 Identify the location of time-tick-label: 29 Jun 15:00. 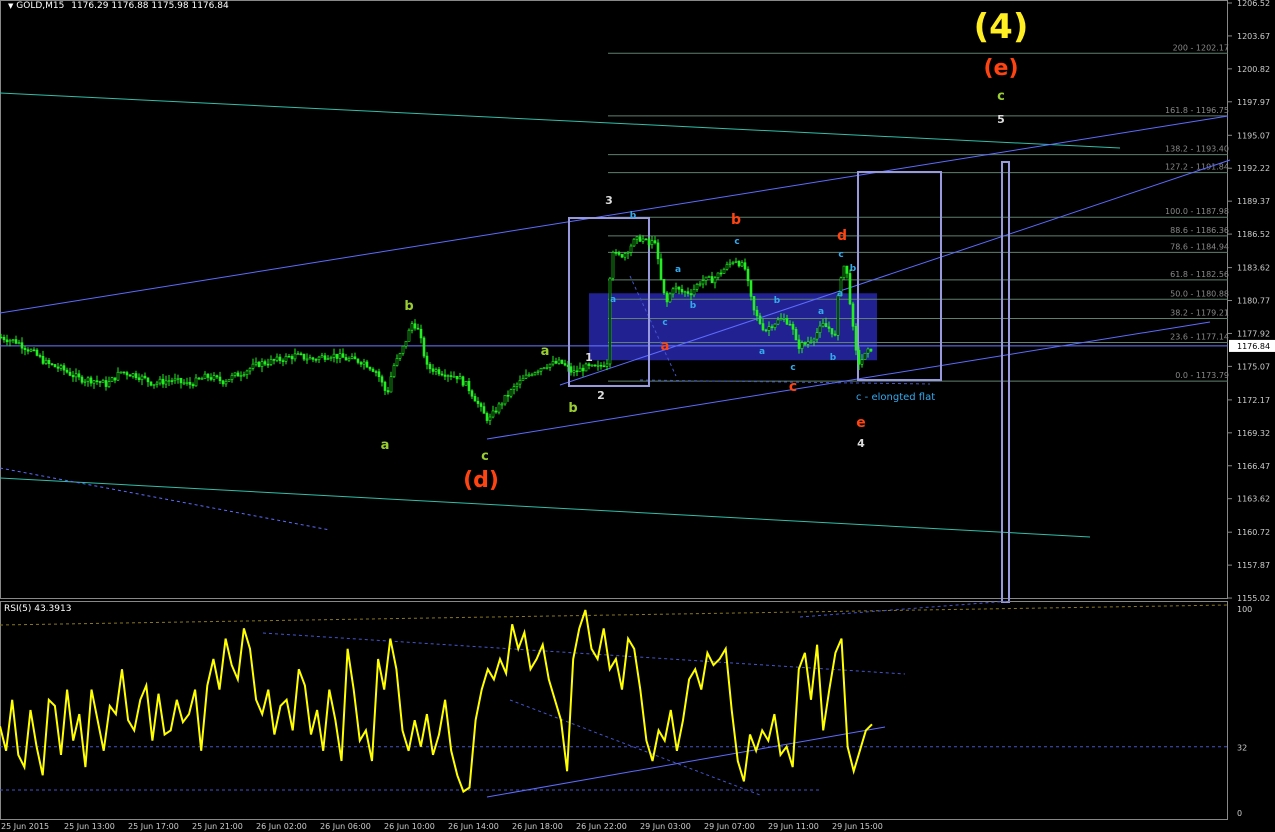
(857, 826).